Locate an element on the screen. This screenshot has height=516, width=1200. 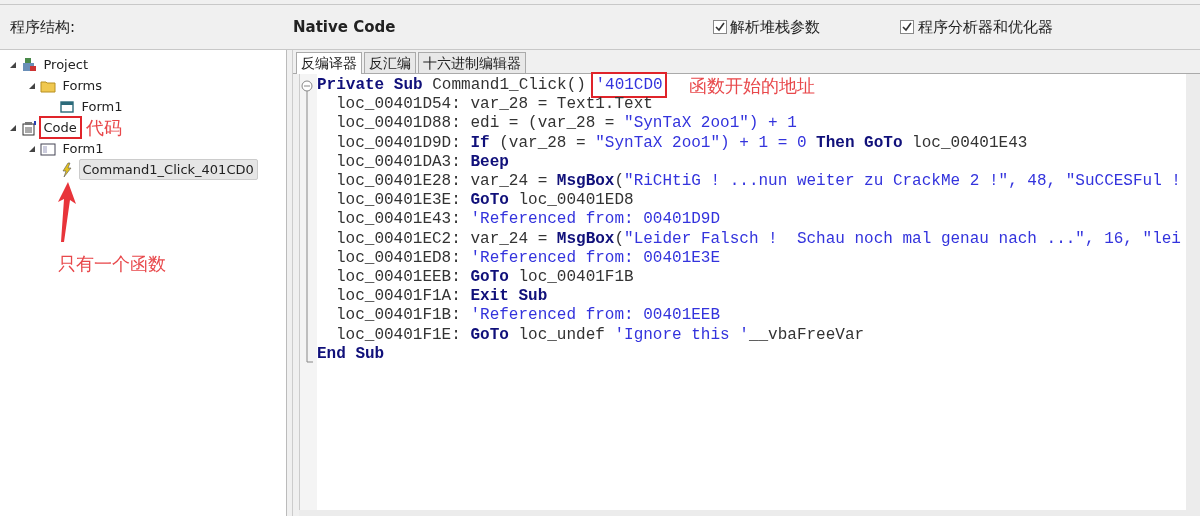
panel-label: 程序结构: is located at coordinates (43, 27).